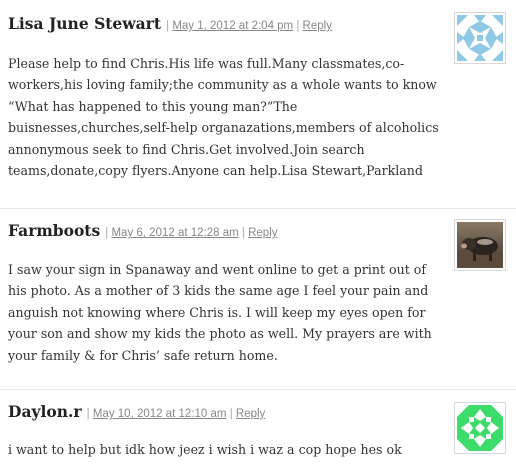  Describe the element at coordinates (232, 26) in the screenshot. I see `comment-date-link: May 1, 2012 at 2:04 pm` at that location.